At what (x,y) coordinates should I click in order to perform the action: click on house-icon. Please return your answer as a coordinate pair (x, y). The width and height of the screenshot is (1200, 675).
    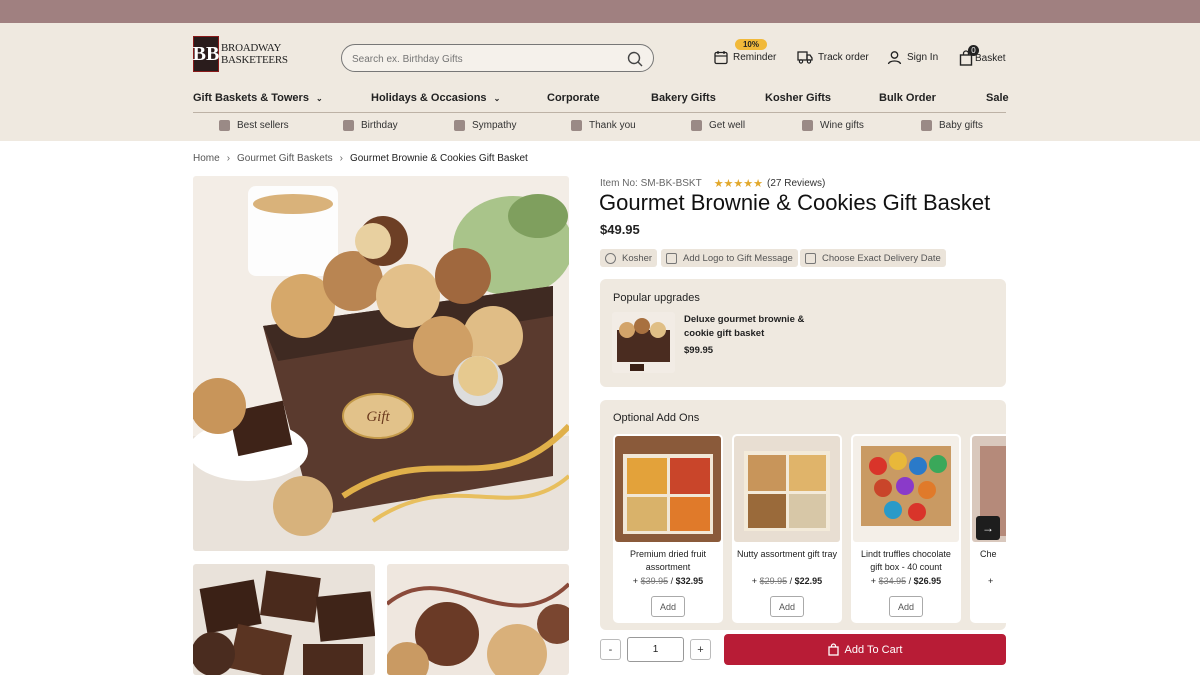
    Looking at the image, I should click on (576, 125).